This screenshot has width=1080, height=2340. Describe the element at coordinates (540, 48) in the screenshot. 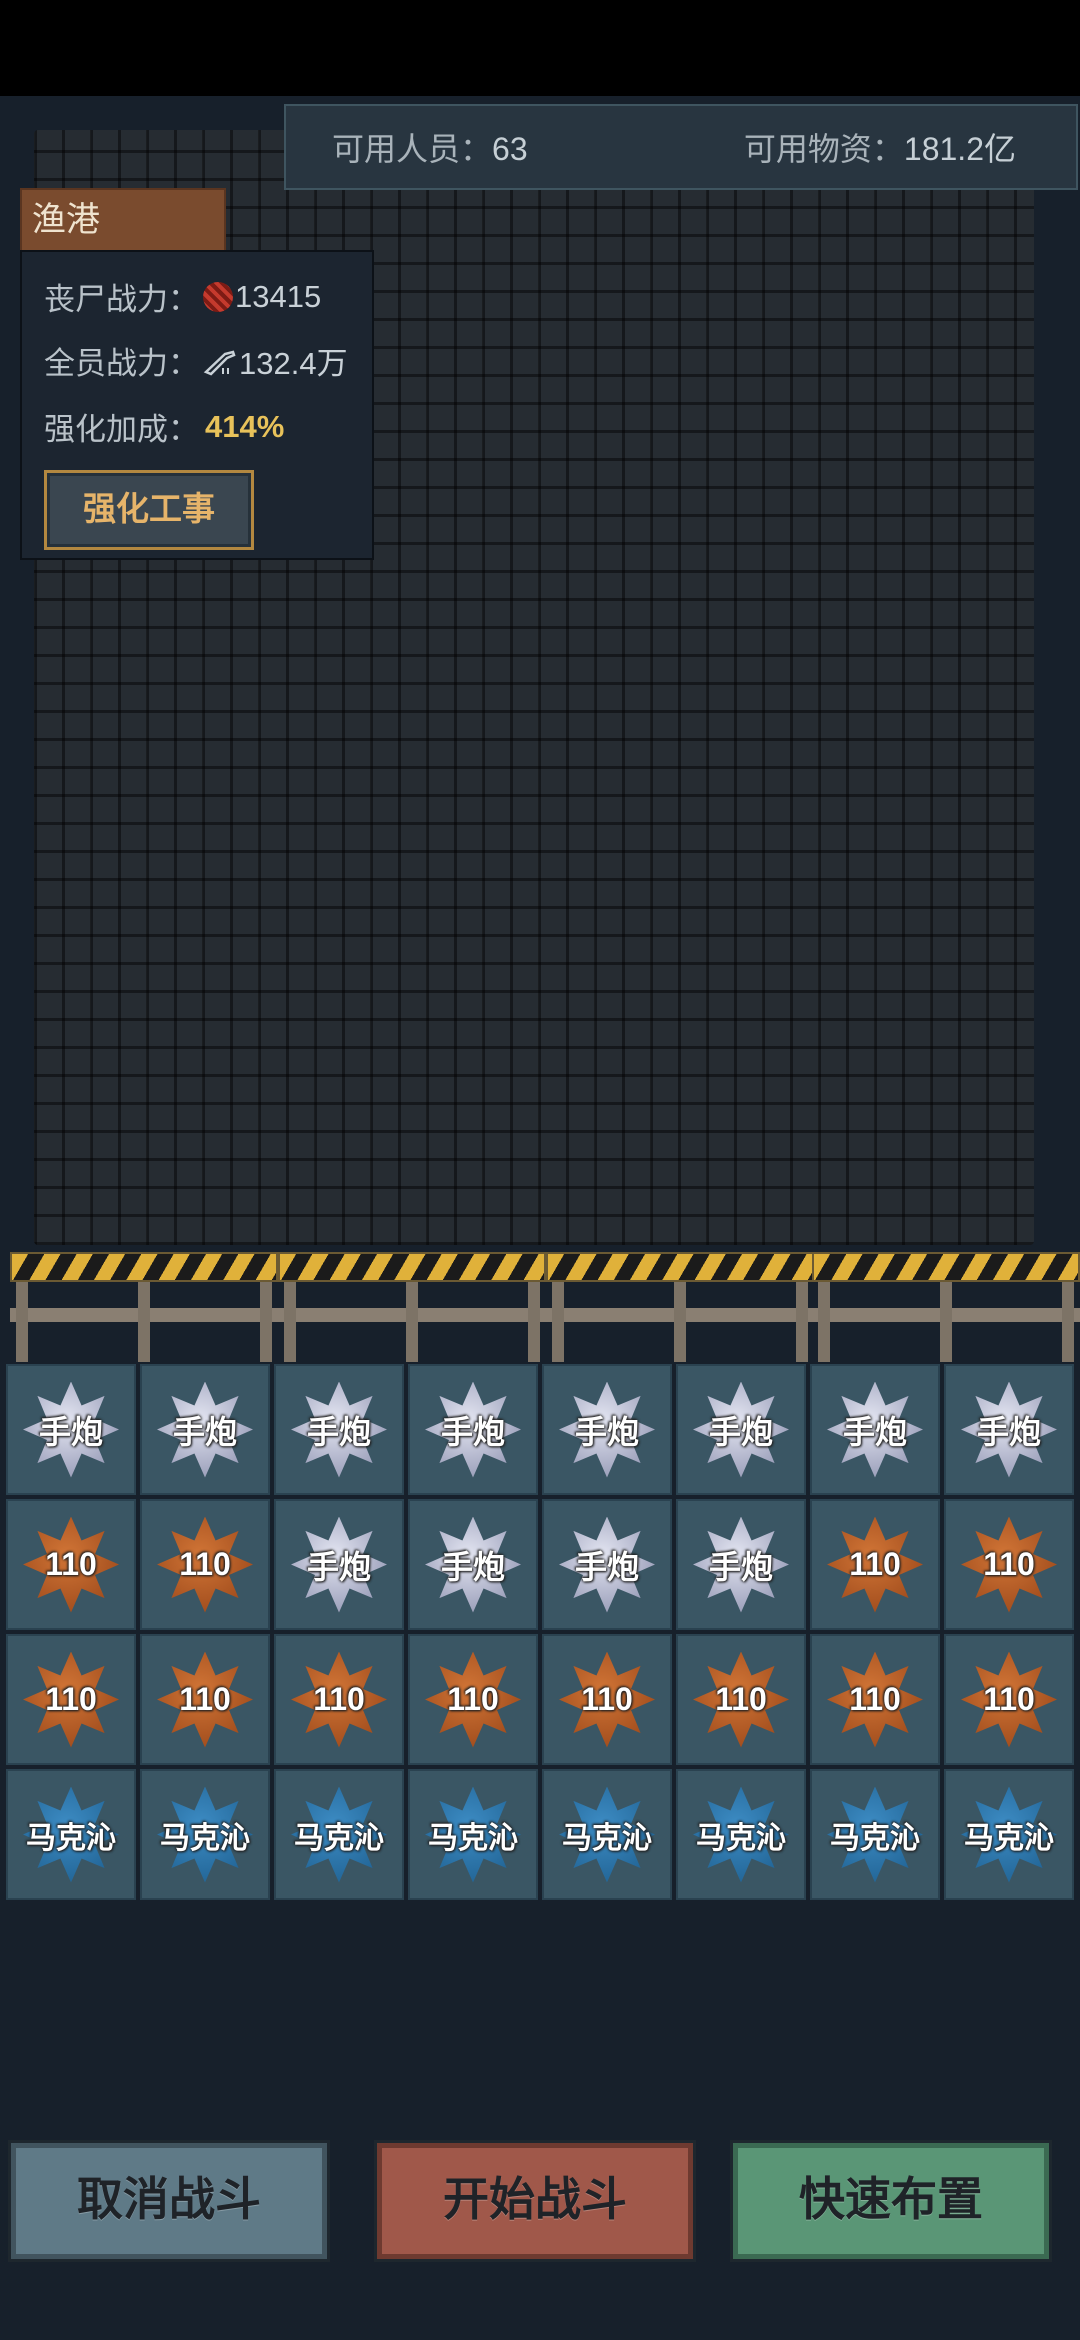

I see `status-bar` at that location.